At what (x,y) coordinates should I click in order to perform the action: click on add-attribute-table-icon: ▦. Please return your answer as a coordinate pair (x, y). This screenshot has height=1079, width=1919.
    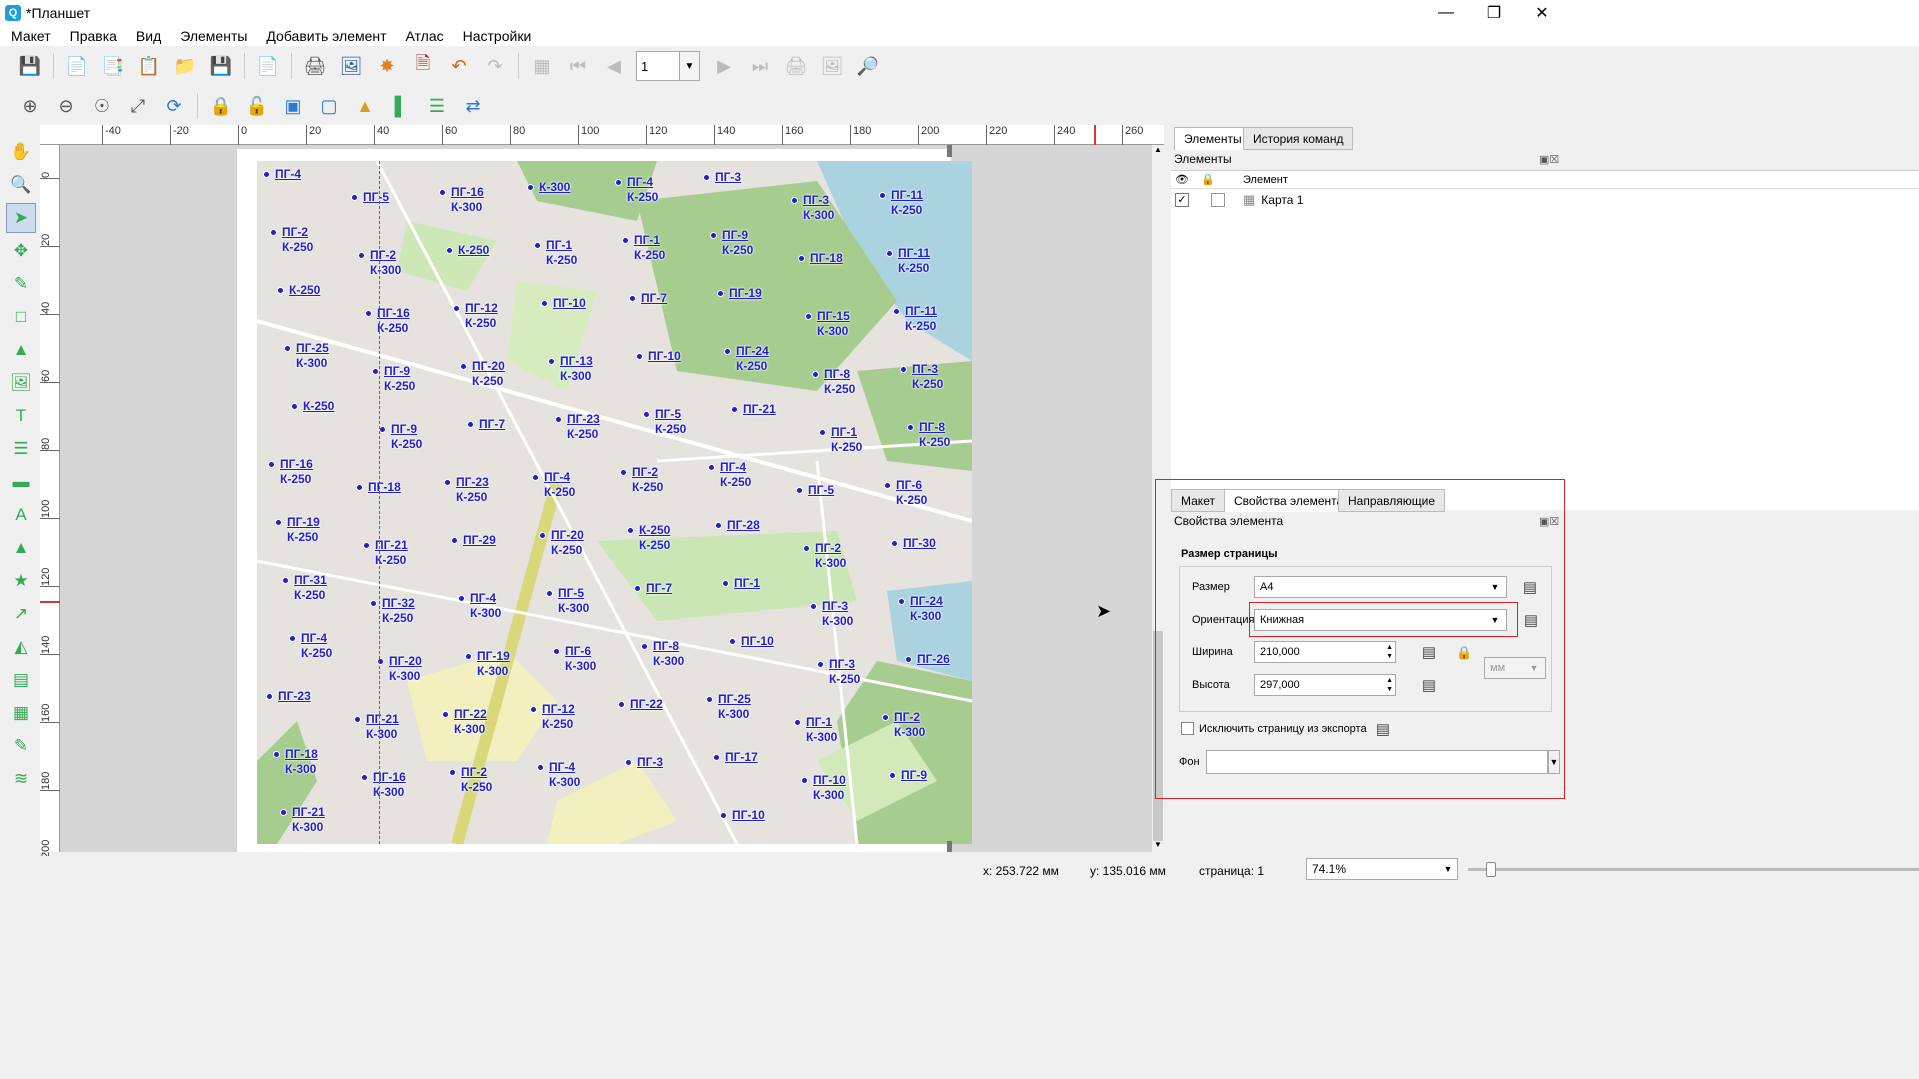
    Looking at the image, I should click on (21, 713).